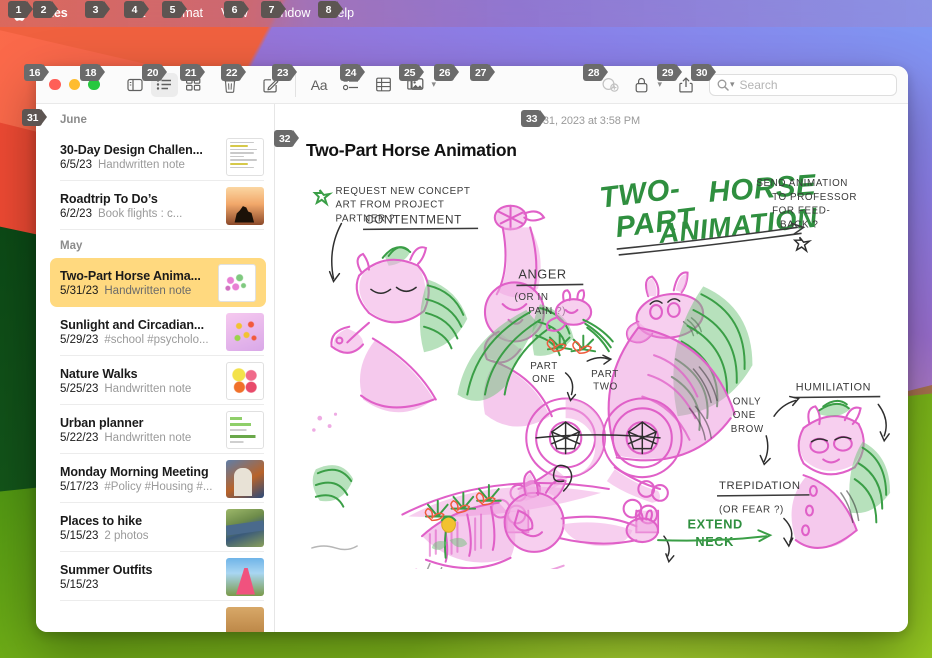  Describe the element at coordinates (801, 211) in the screenshot. I see `svg-text: FOR FEED-` at that location.